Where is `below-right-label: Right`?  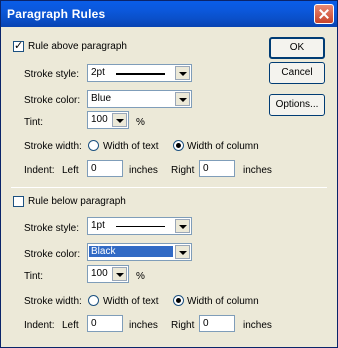 below-right-label: Right is located at coordinates (183, 325).